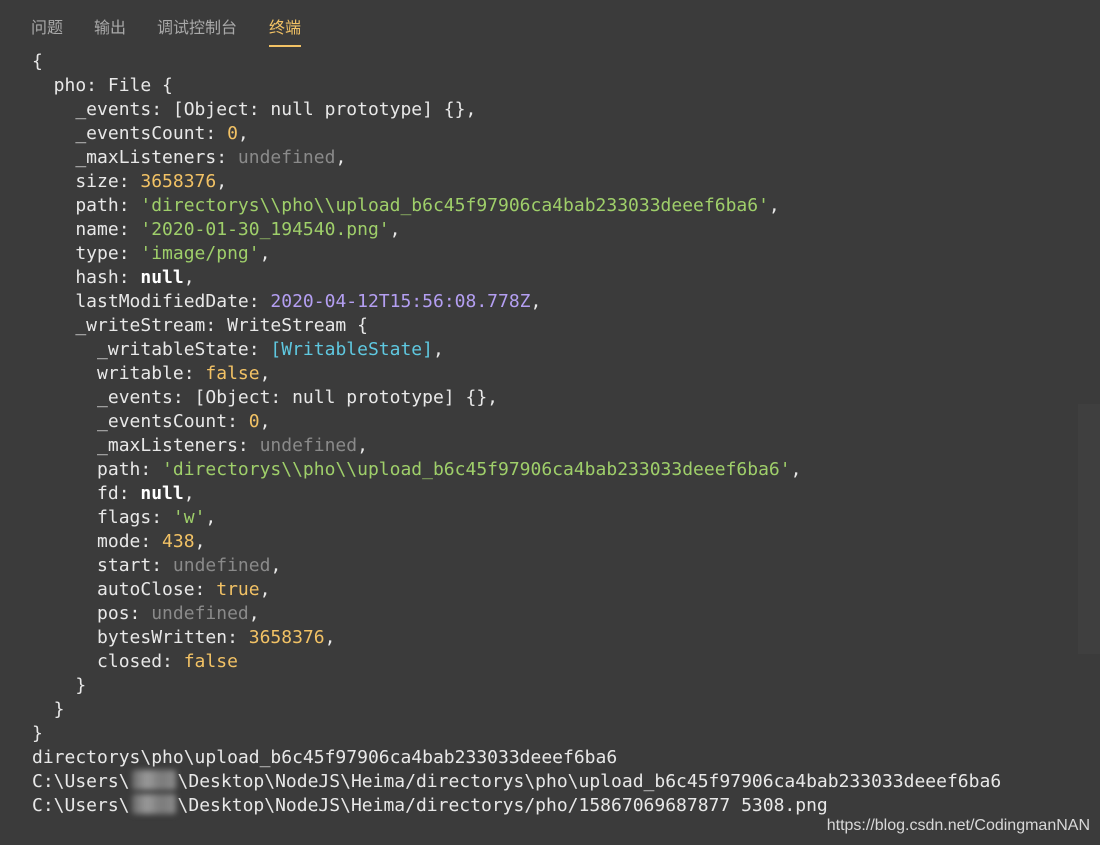 The image size is (1100, 845). I want to click on terminal-token: lastModifiedDate:, so click(151, 301).